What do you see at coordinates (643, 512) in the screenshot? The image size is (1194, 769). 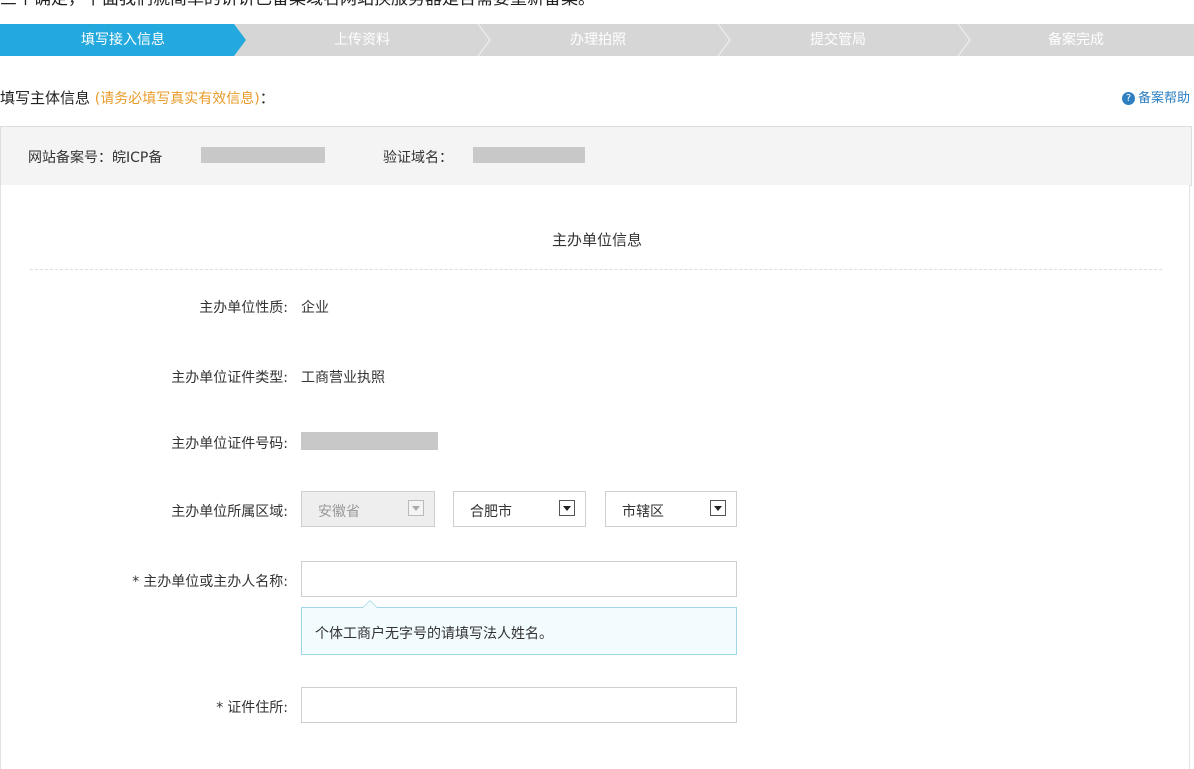 I see `district-value: 市辖区` at bounding box center [643, 512].